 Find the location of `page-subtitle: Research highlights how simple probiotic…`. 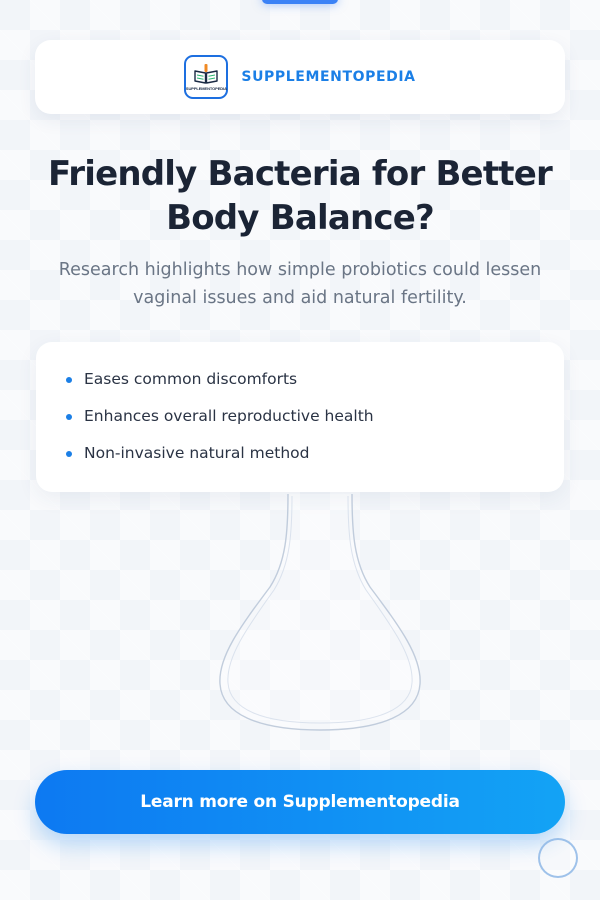

page-subtitle: Research highlights how simple probiotic… is located at coordinates (300, 284).